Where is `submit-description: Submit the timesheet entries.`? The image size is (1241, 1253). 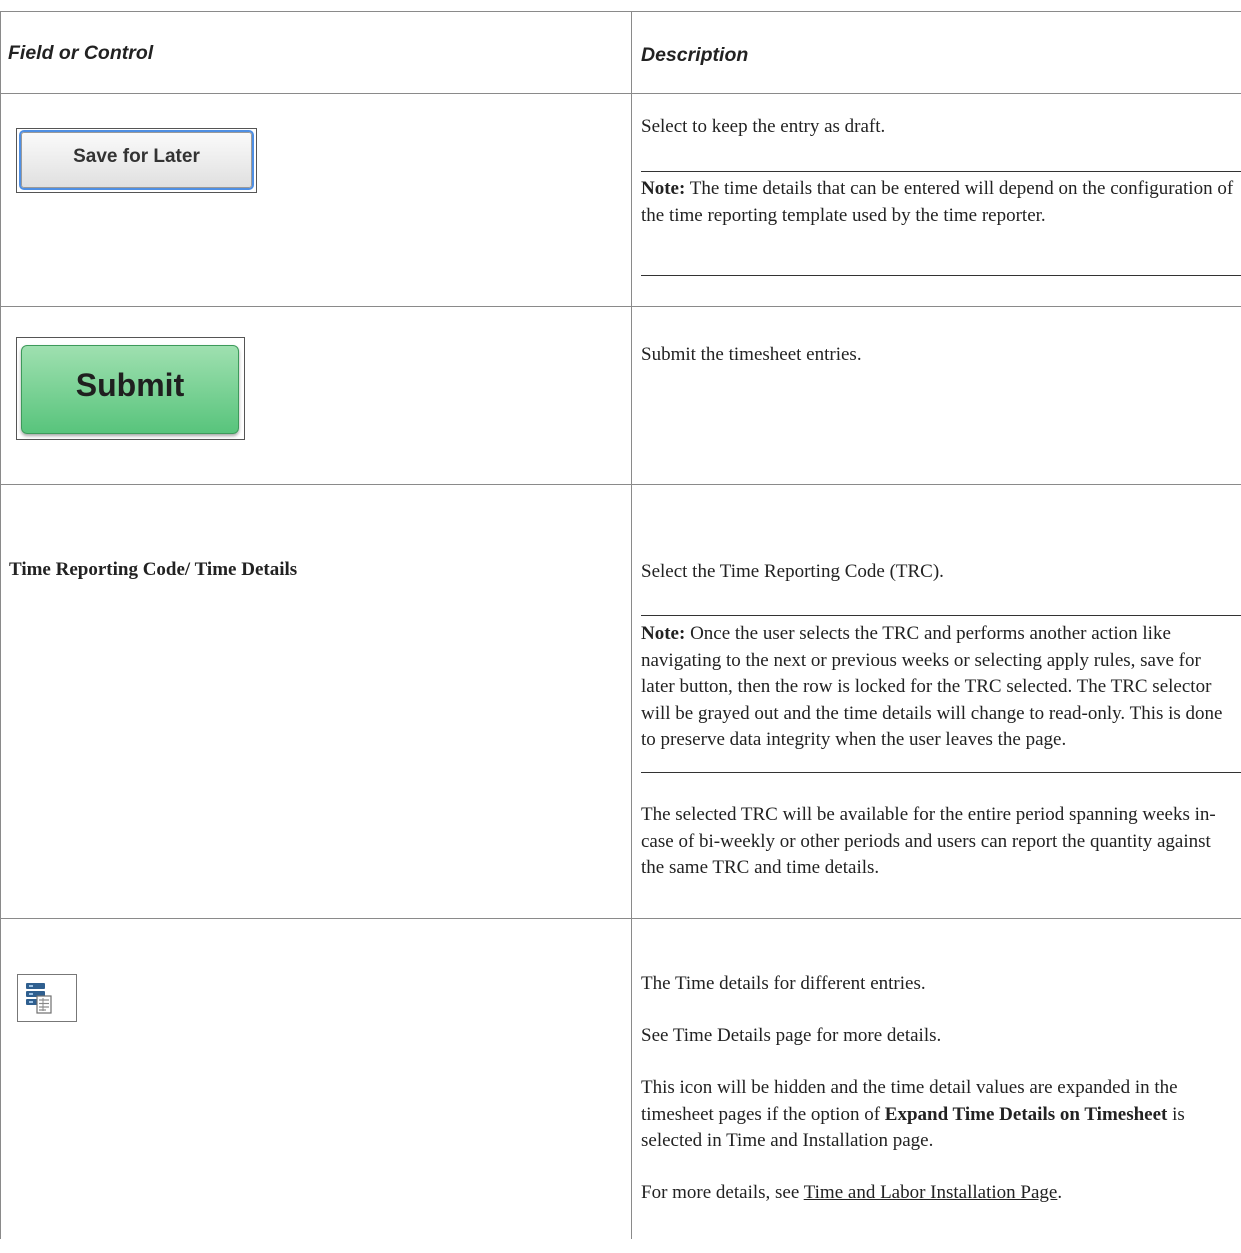 submit-description: Submit the timesheet entries. is located at coordinates (751, 354).